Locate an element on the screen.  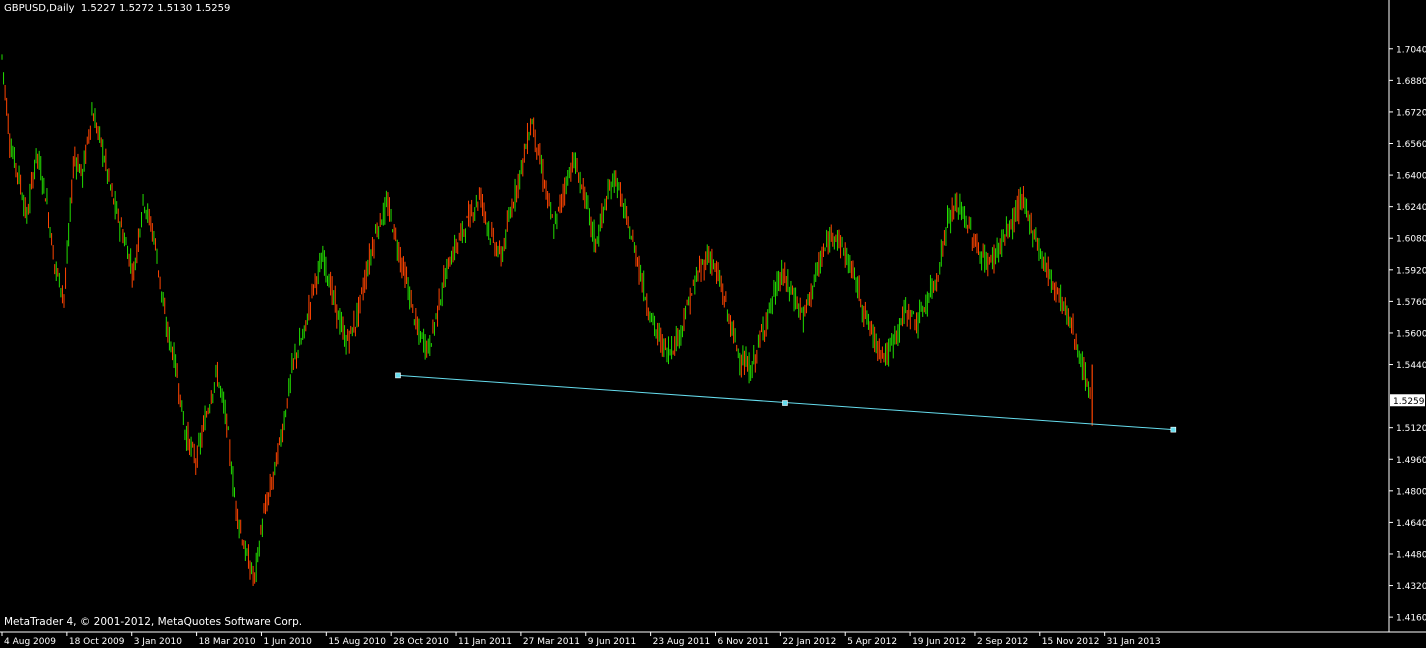
symbol-label: GBPUSD,Daily is located at coordinates (39, 8).